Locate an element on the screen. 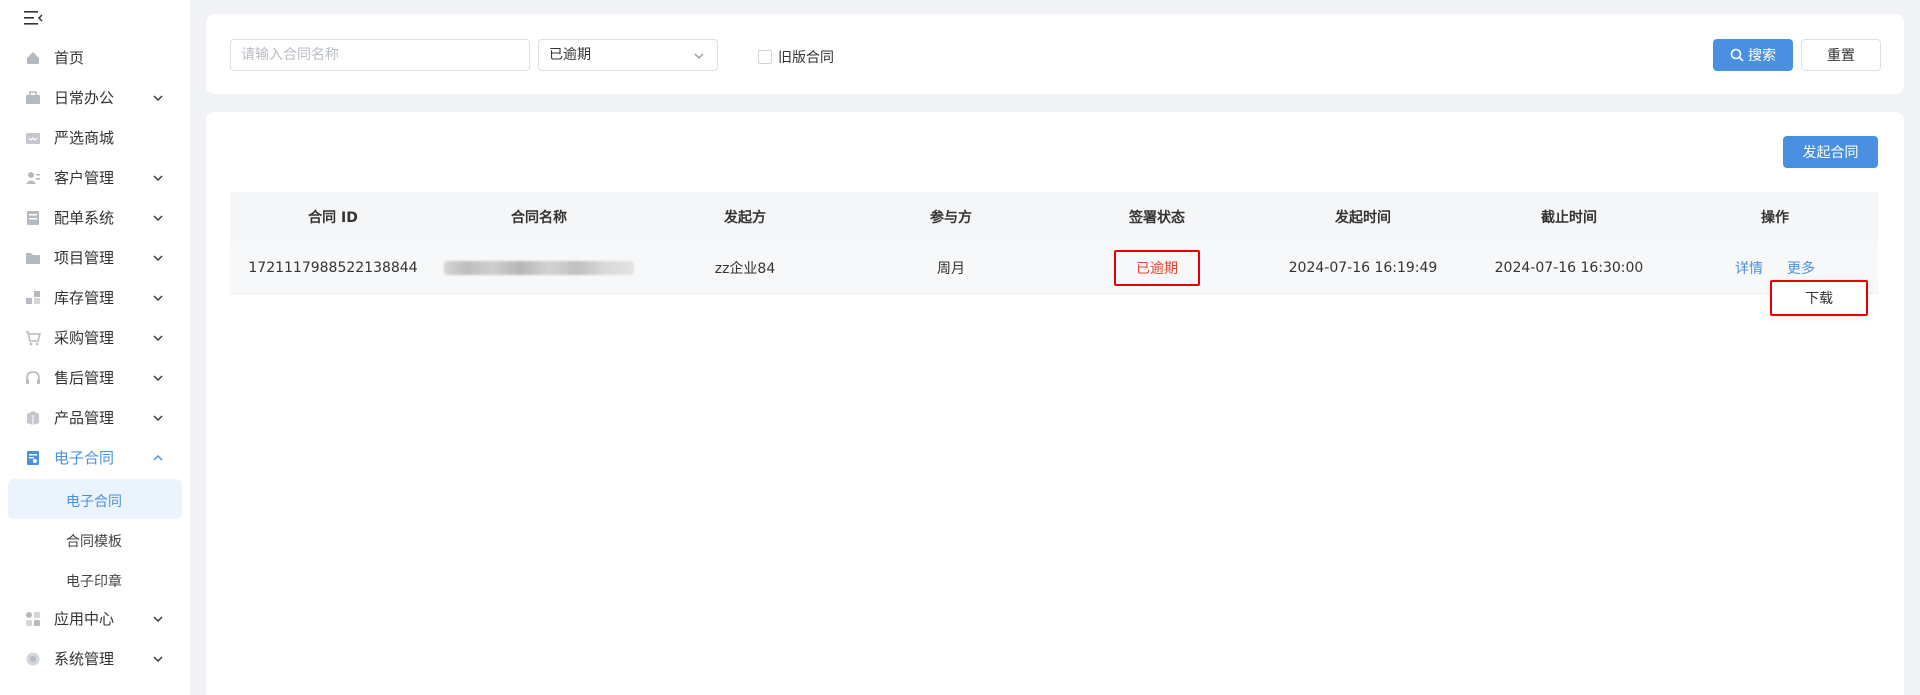 This screenshot has width=1920, height=695. column-header-end-time: 截止时间 is located at coordinates (1569, 218).